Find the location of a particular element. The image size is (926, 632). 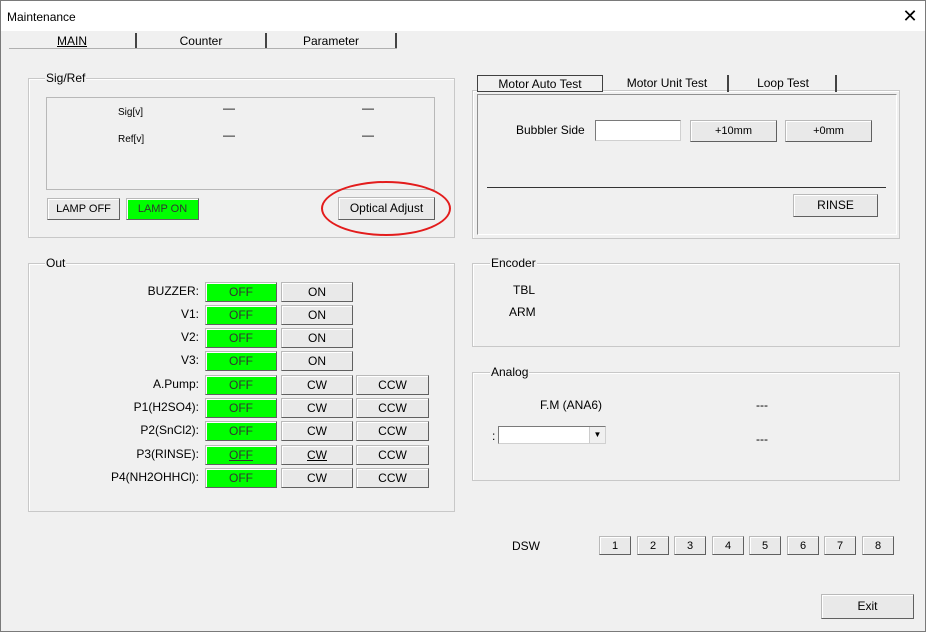

dsw-button-6: 6 is located at coordinates (803, 545).